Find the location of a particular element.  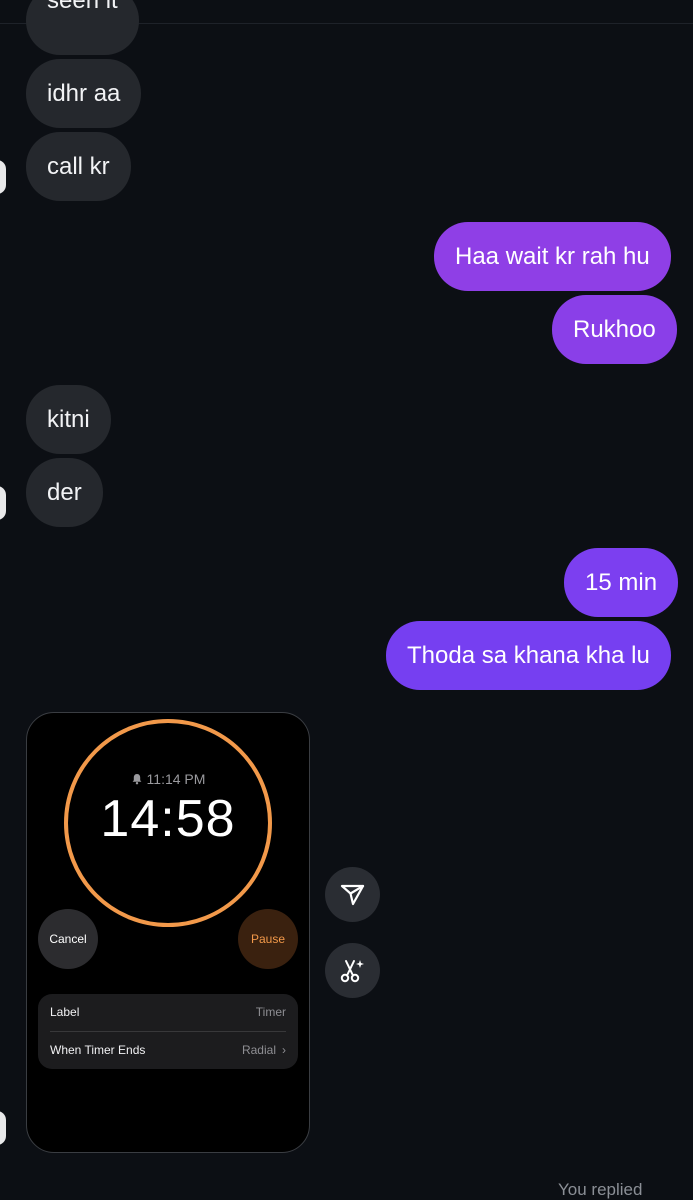

message-text: 15 min is located at coordinates (621, 582).